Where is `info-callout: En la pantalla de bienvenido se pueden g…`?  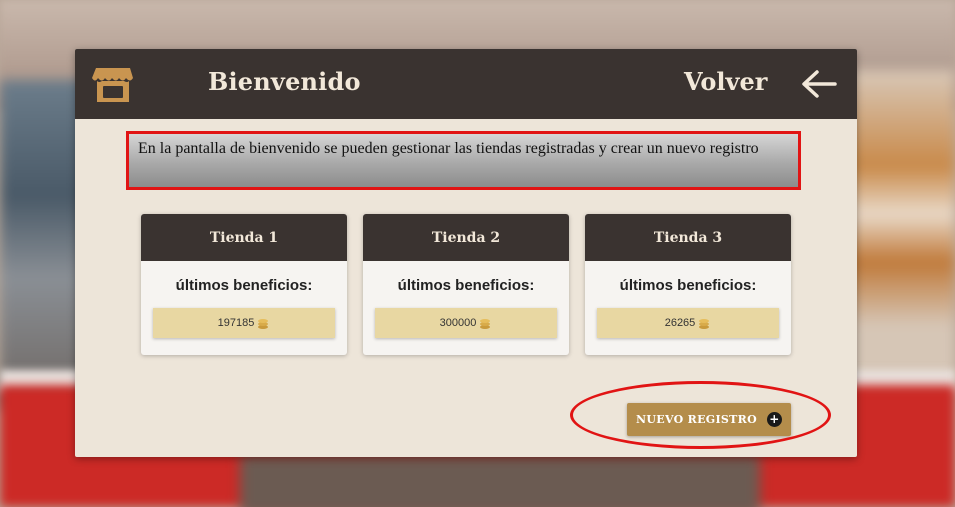
info-callout: En la pantalla de bienvenido se pueden g… is located at coordinates (463, 160).